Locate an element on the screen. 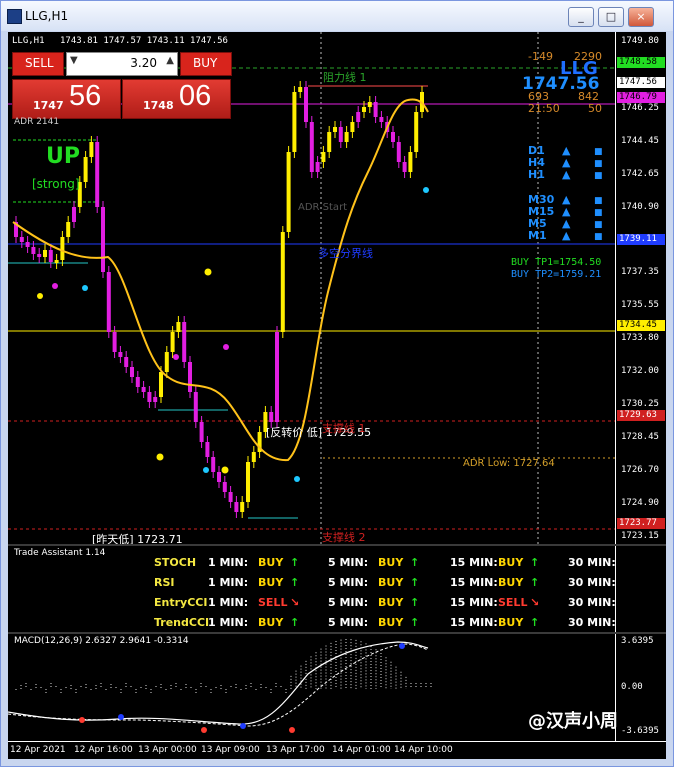 Image resolution: width=674 pixels, height=767 pixels. price-tick: 1724.90 is located at coordinates (640, 503).